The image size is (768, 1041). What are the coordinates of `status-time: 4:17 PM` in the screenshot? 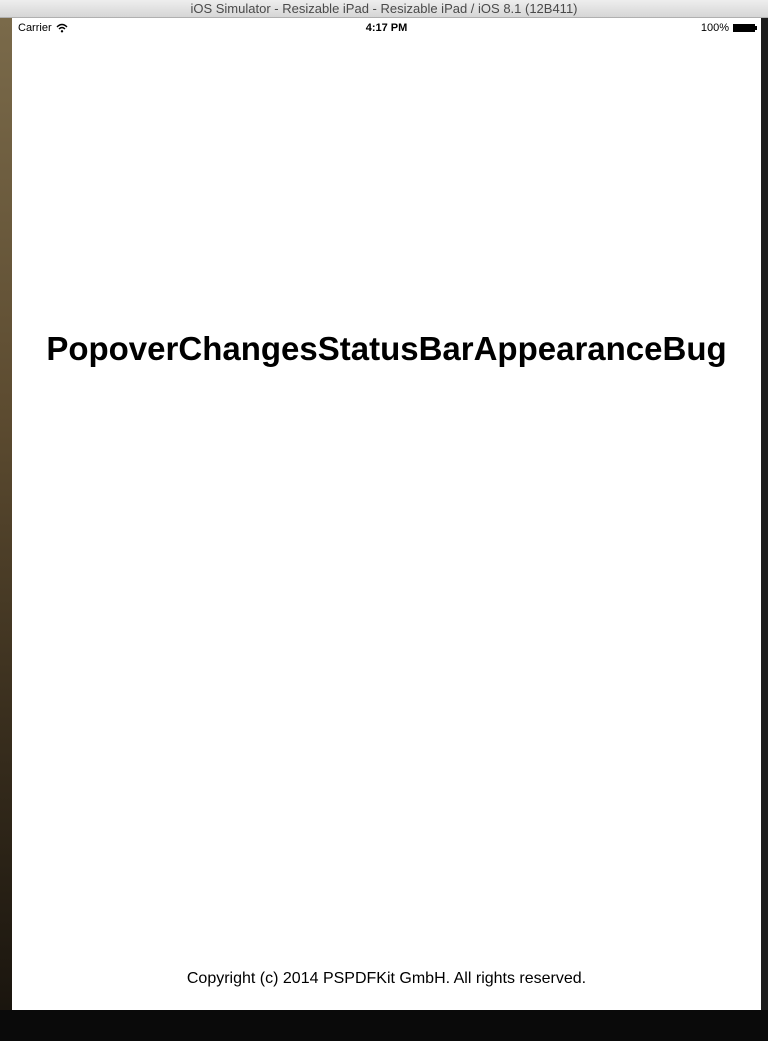 It's located at (386, 28).